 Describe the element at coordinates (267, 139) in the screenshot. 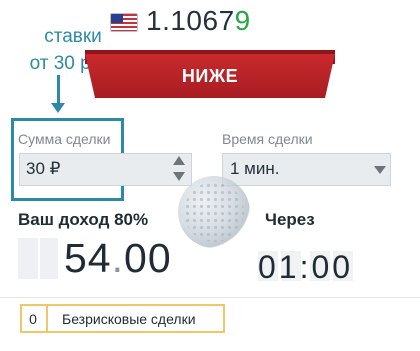

I see `duration-label: Время сделки` at that location.